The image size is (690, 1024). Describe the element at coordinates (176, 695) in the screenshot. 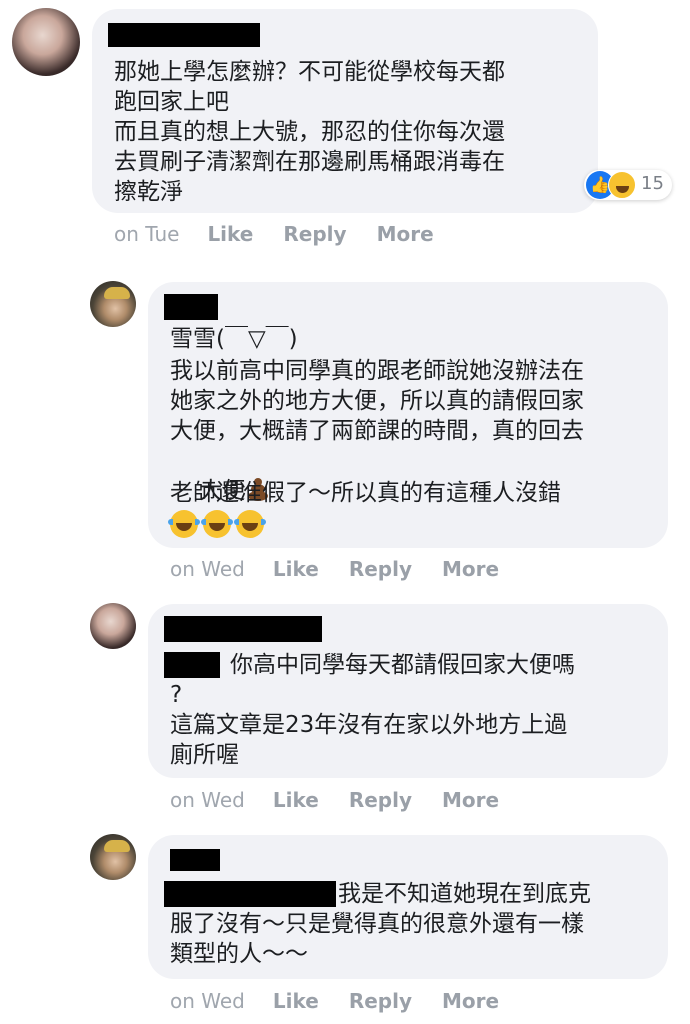

I see `comment-text-line: ?` at that location.